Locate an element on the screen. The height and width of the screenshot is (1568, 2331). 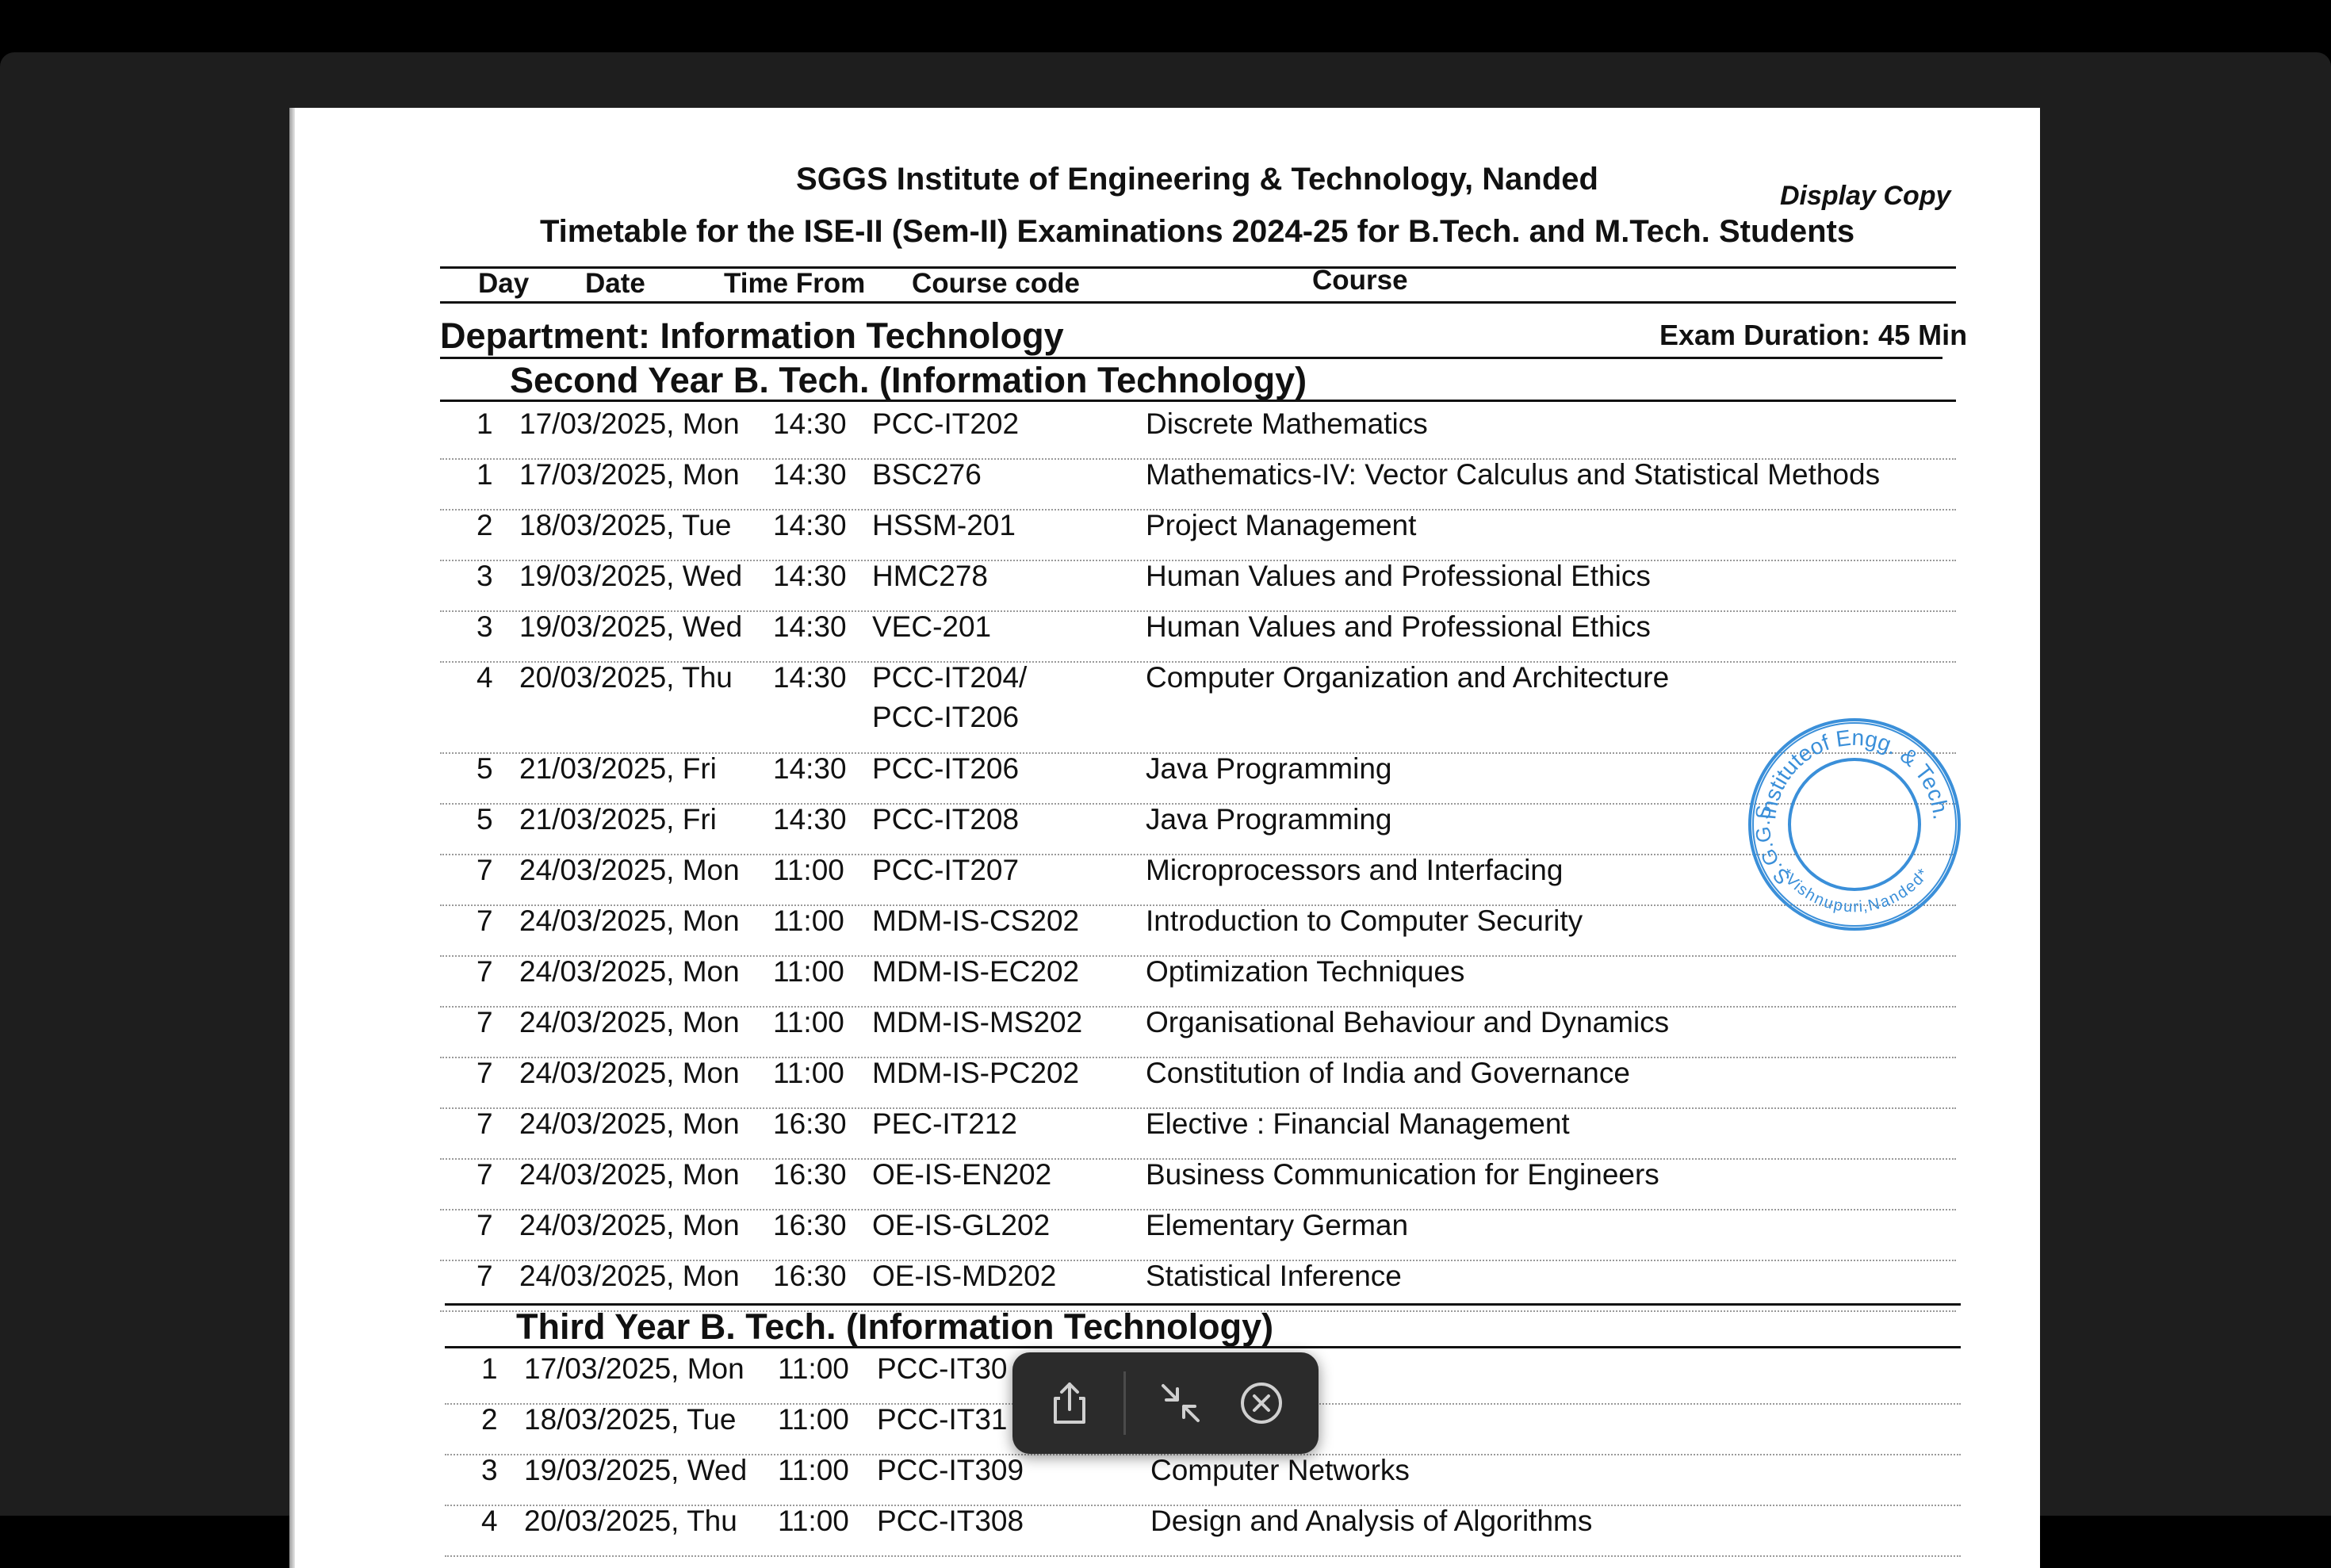
exam-duration: Exam Duration: 45 Min is located at coordinates (1813, 335).